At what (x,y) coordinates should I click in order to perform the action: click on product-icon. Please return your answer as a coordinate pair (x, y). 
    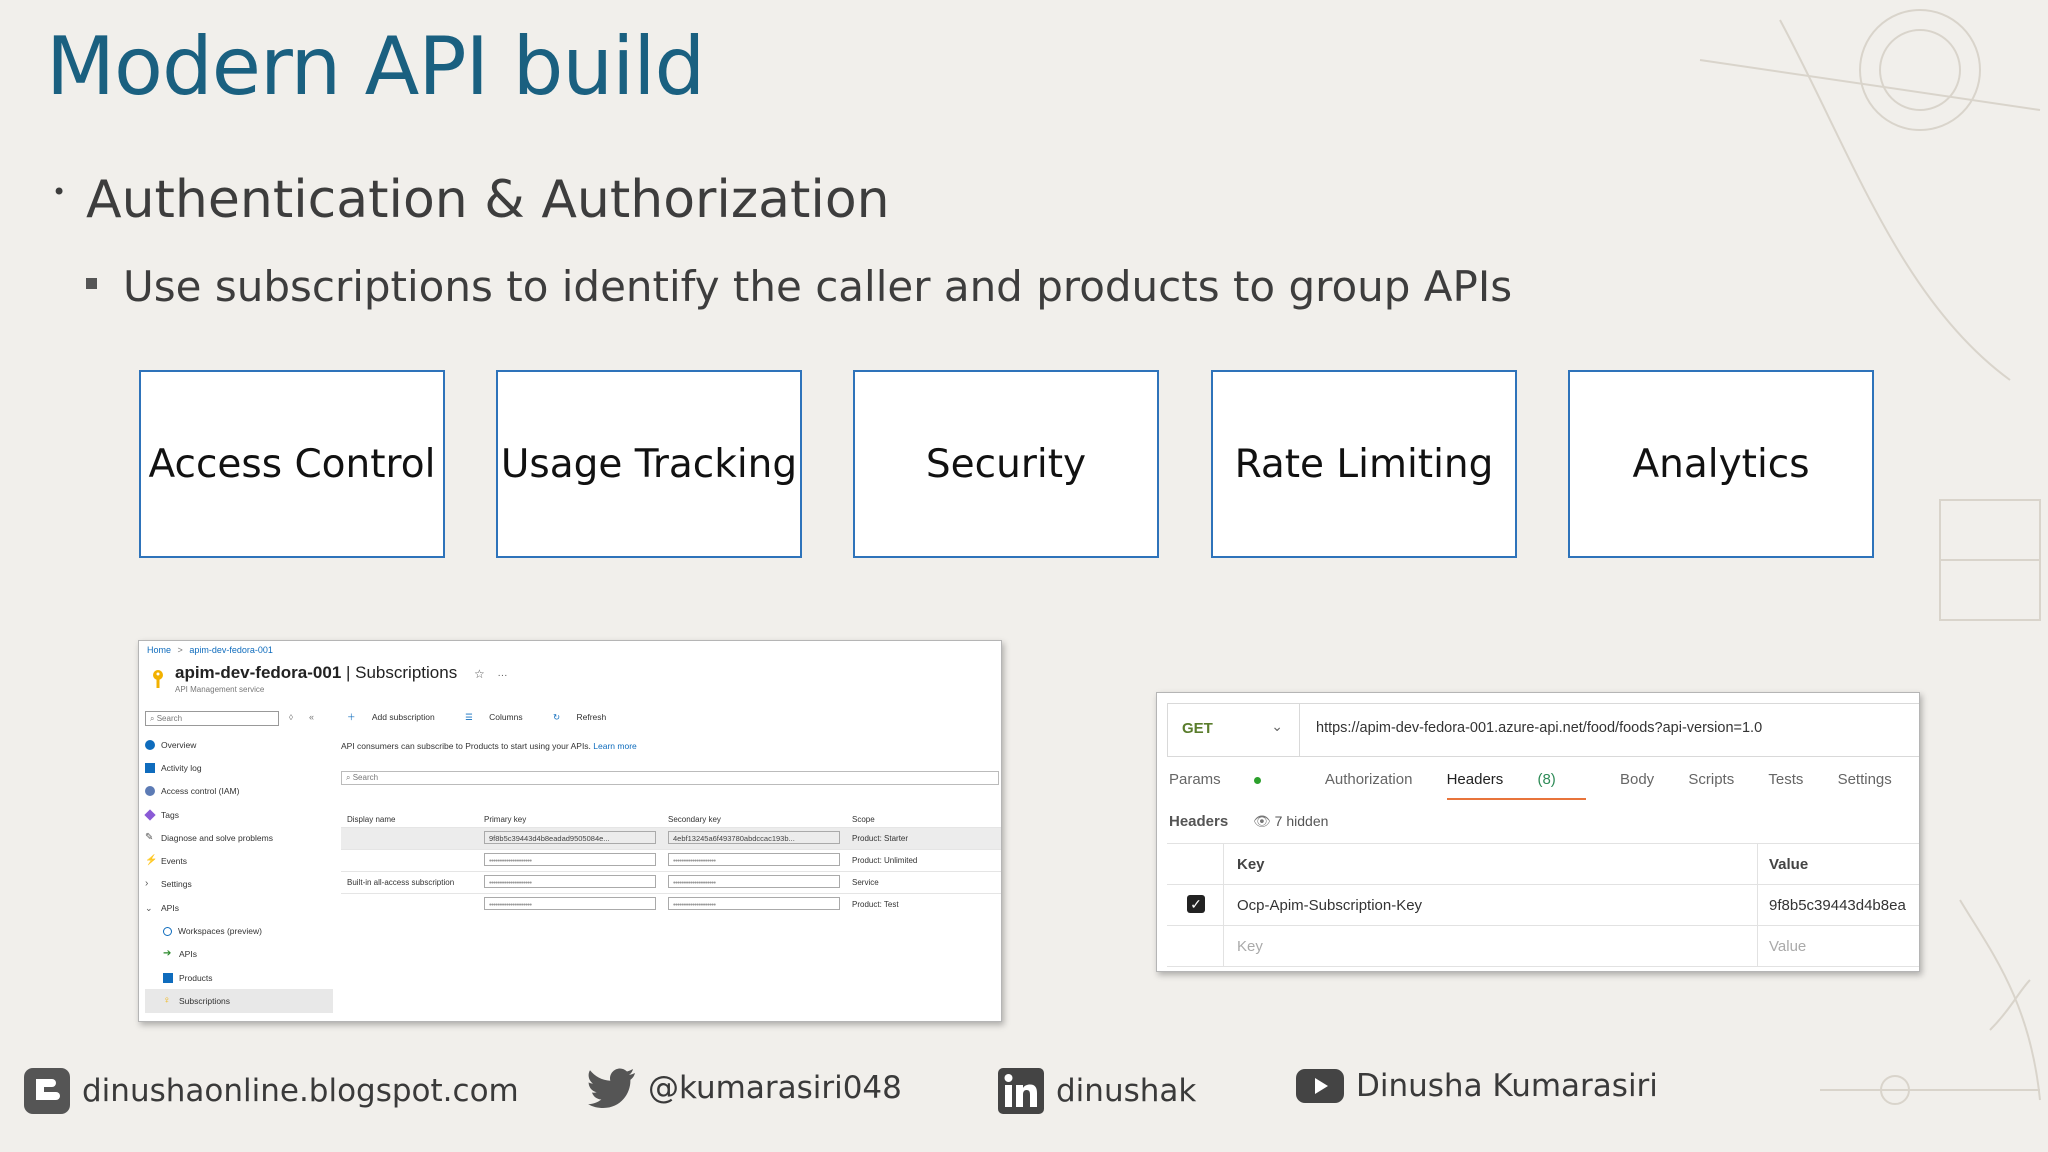
    Looking at the image, I should click on (168, 977).